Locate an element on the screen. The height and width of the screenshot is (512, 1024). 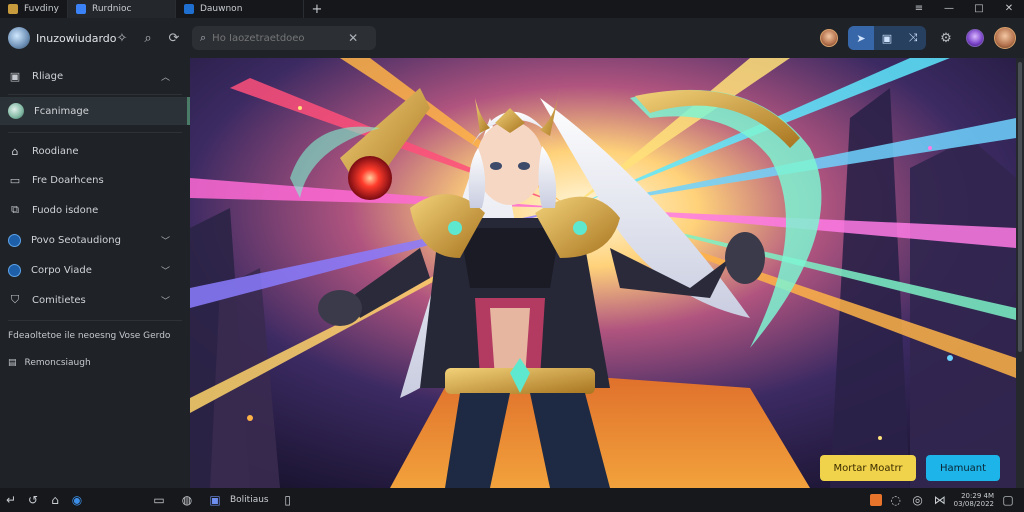
share-icon: ⋈ is located at coordinates (940, 500).